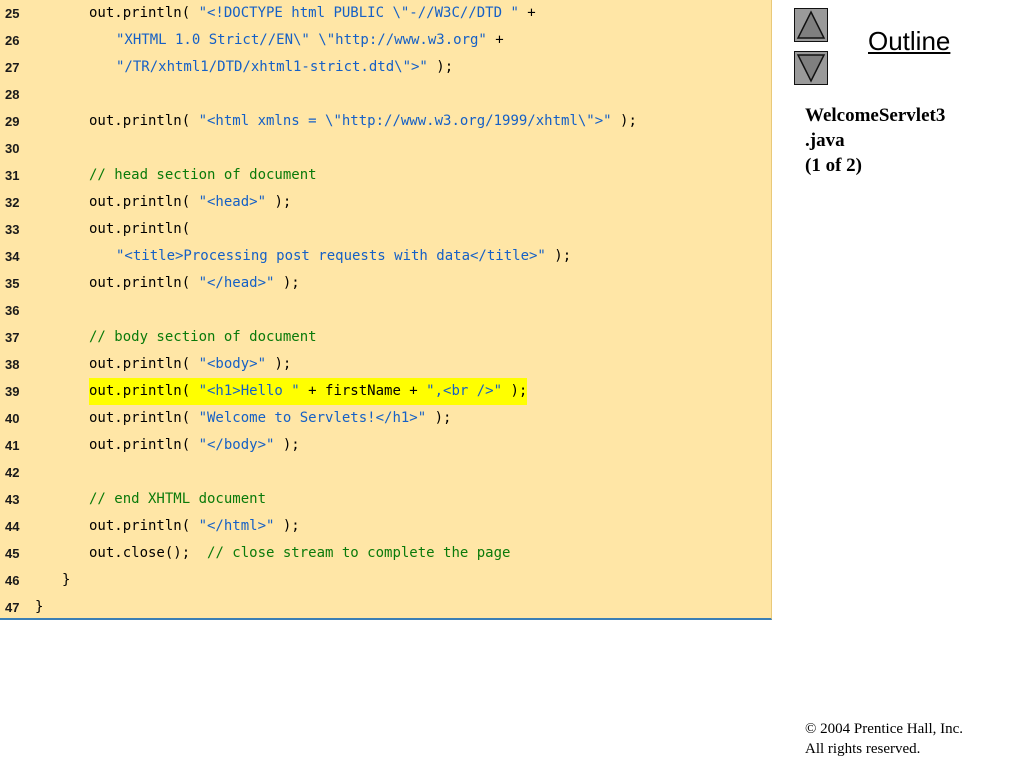 The image size is (1024, 768). I want to click on line-number: 26, so click(12, 40).